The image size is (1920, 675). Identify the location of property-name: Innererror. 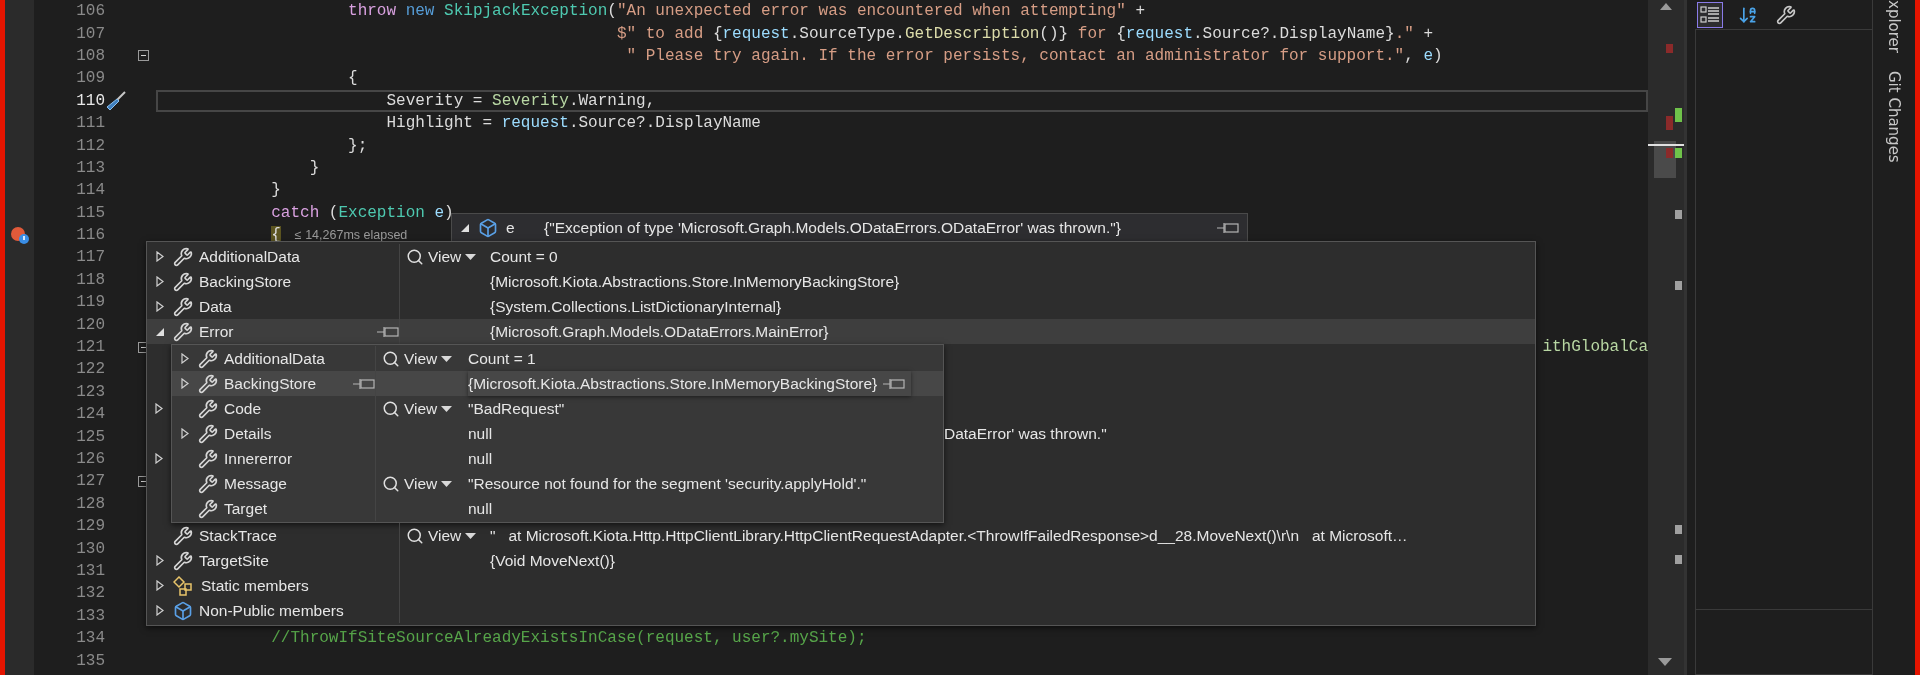
(259, 458).